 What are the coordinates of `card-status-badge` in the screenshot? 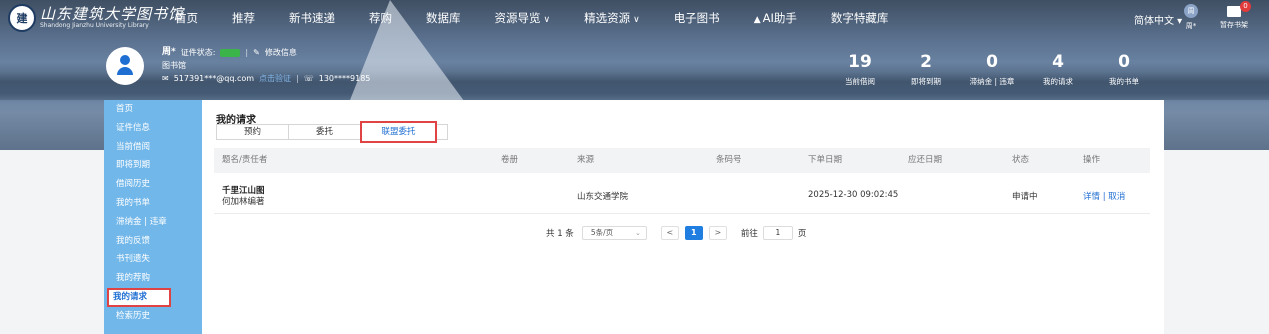 It's located at (230, 52).